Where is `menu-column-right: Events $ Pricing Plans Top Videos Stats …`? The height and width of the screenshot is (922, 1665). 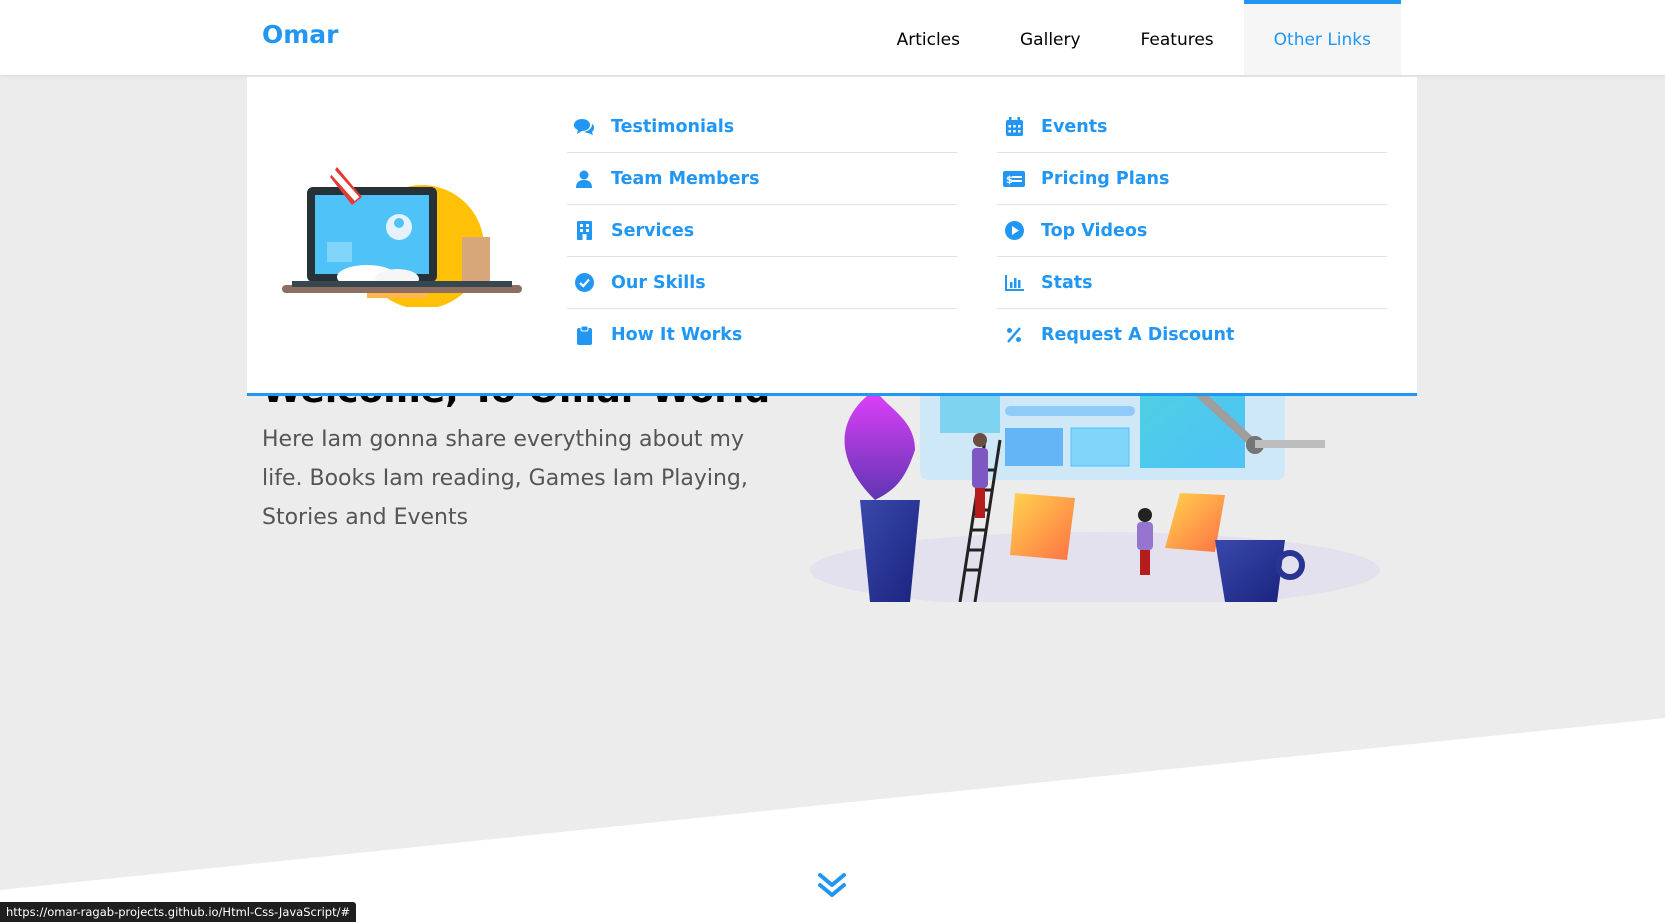 menu-column-right: Events $ Pricing Plans Top Videos Stats … is located at coordinates (1192, 231).